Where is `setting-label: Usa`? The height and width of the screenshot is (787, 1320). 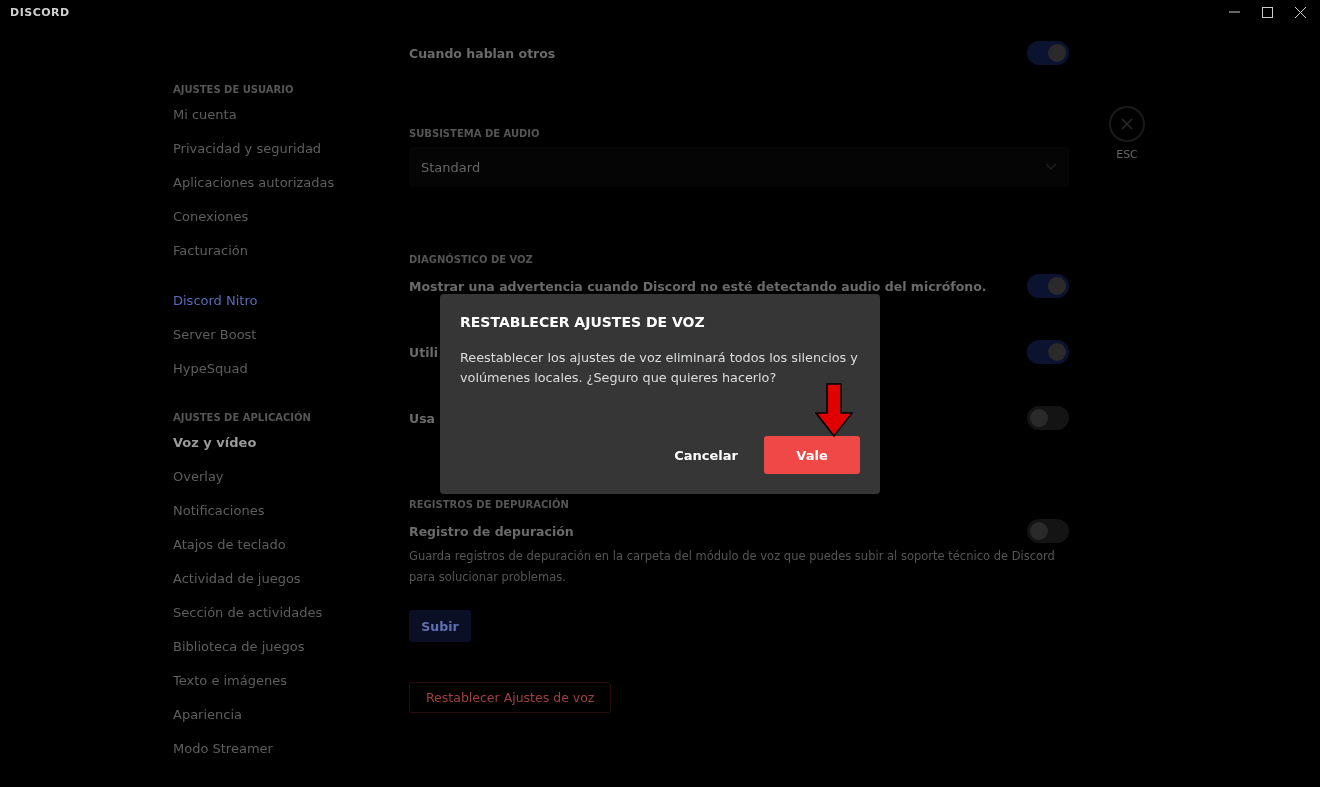
setting-label: Usa is located at coordinates (422, 418).